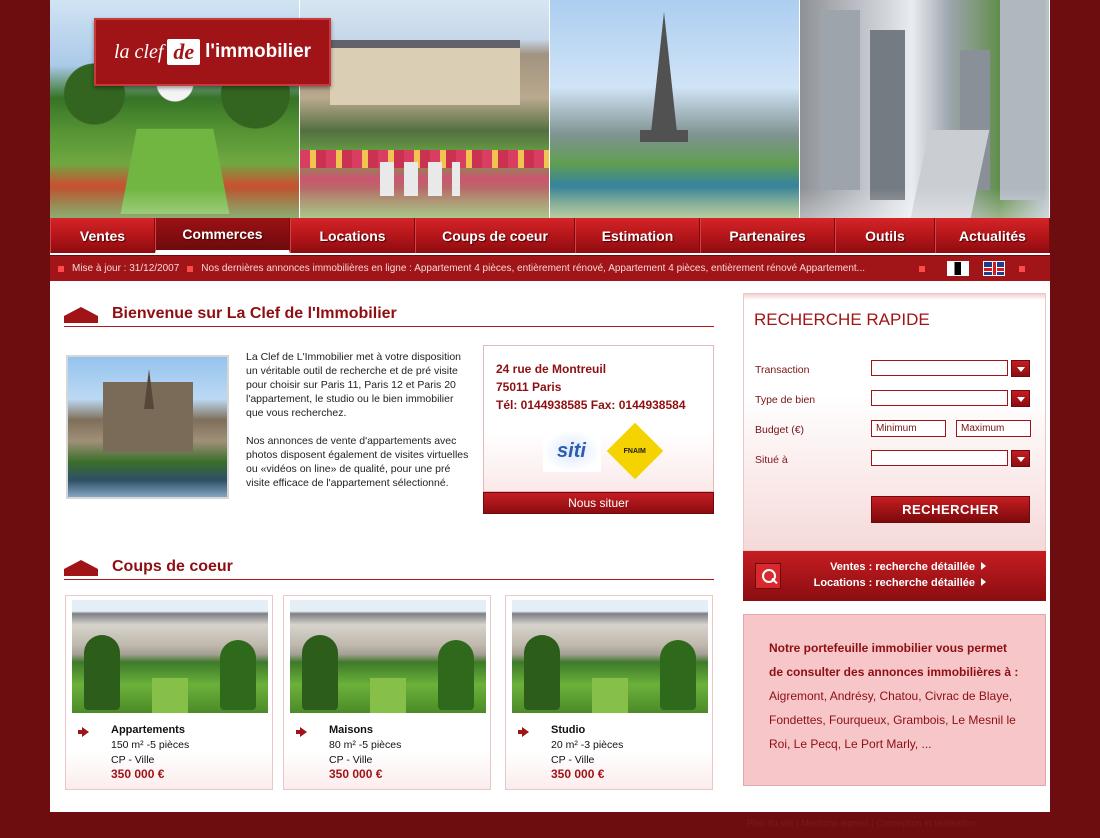 Image resolution: width=1100 pixels, height=838 pixels. Describe the element at coordinates (994, 268) in the screenshot. I see `uk-flag-icon` at that location.